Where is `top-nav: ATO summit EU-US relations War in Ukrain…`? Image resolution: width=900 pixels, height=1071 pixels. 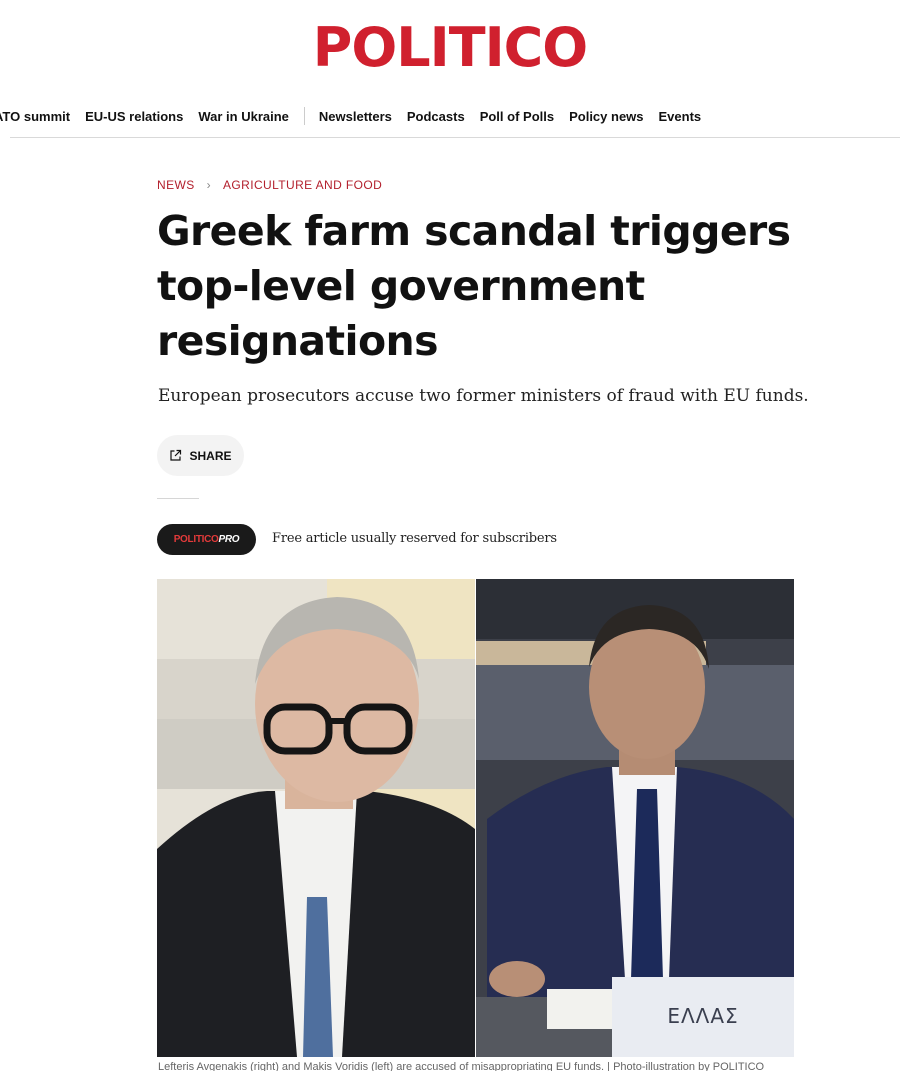 top-nav: ATO summit EU-US relations War in Ukrain… is located at coordinates (450, 116).